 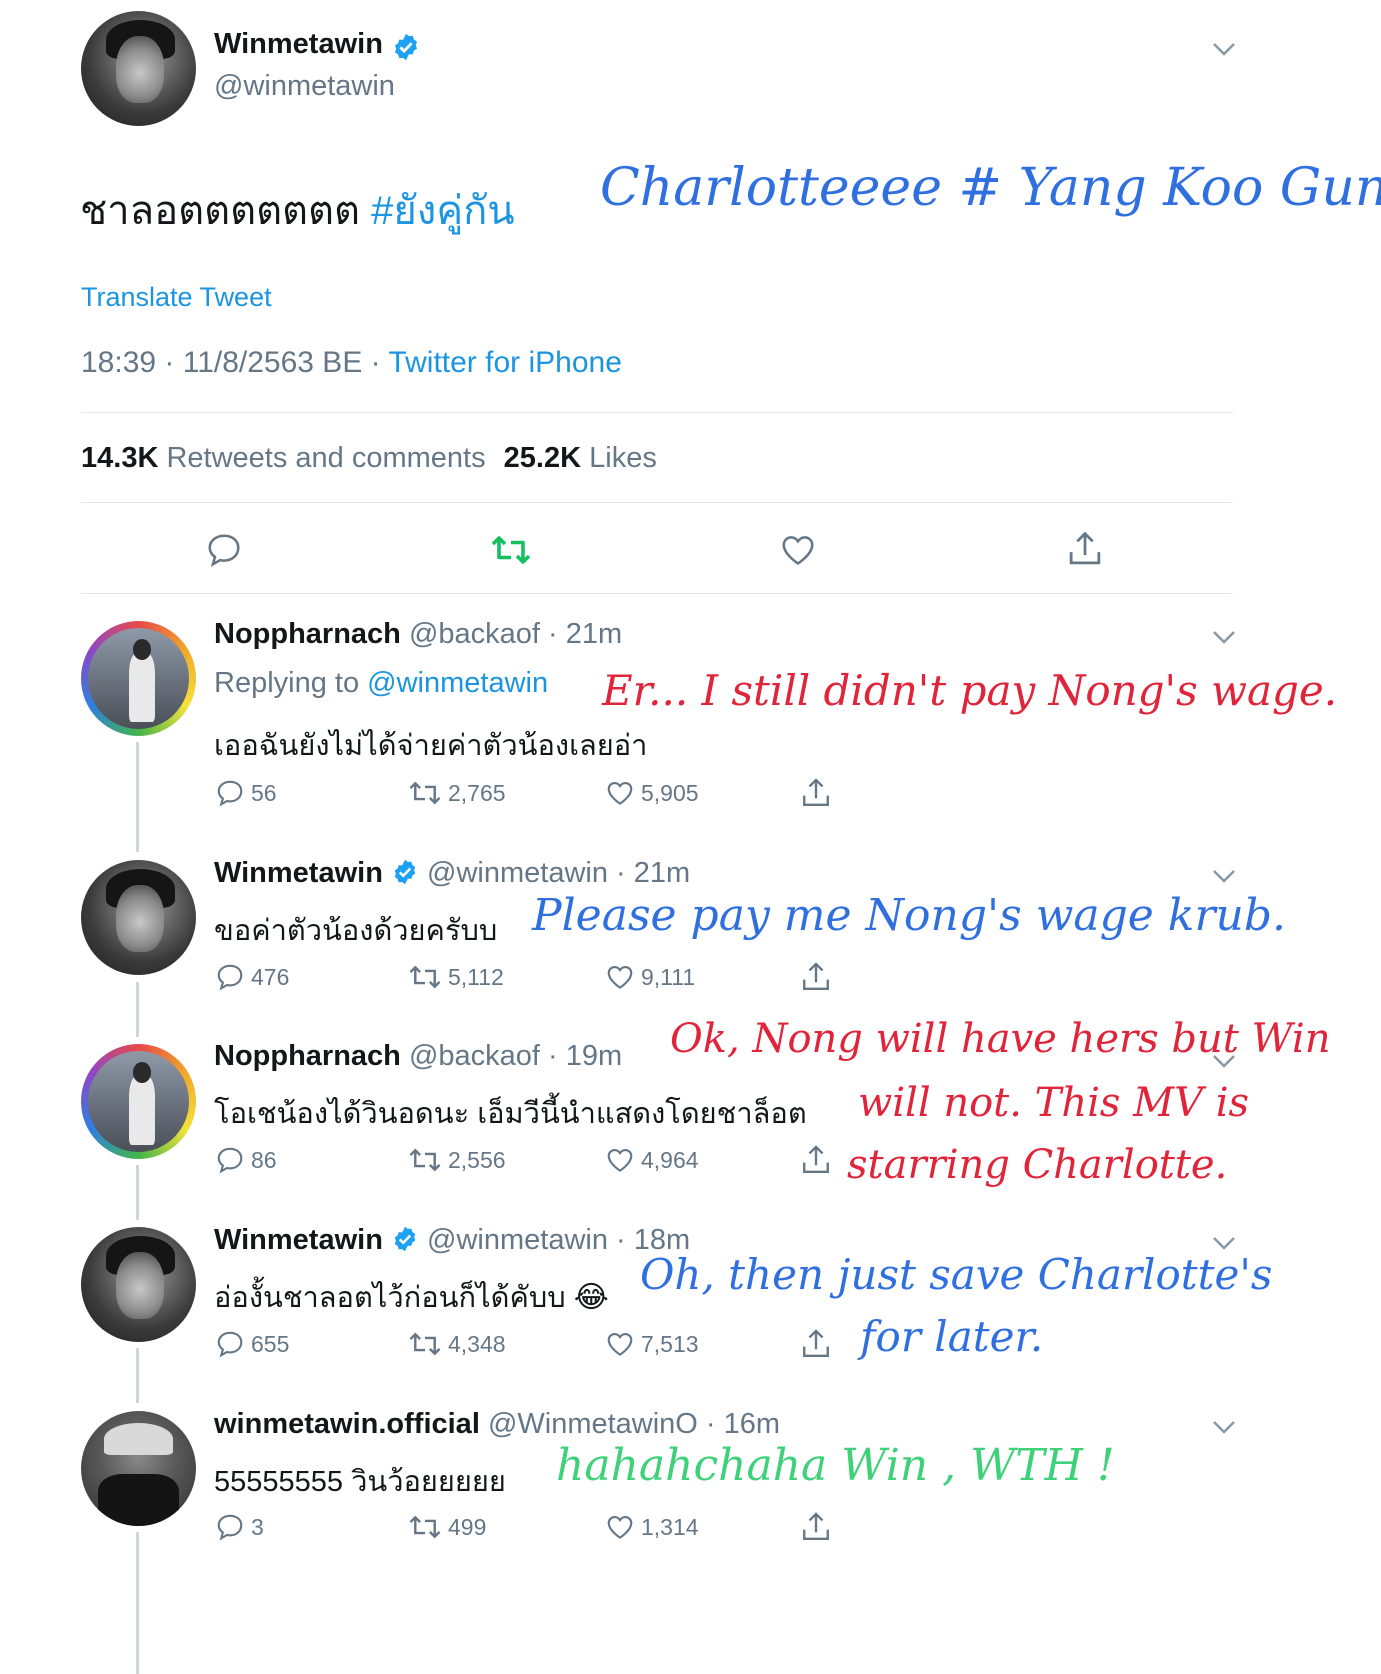 I want to click on translate-tweet-link: Translate Tweet, so click(x=176, y=297).